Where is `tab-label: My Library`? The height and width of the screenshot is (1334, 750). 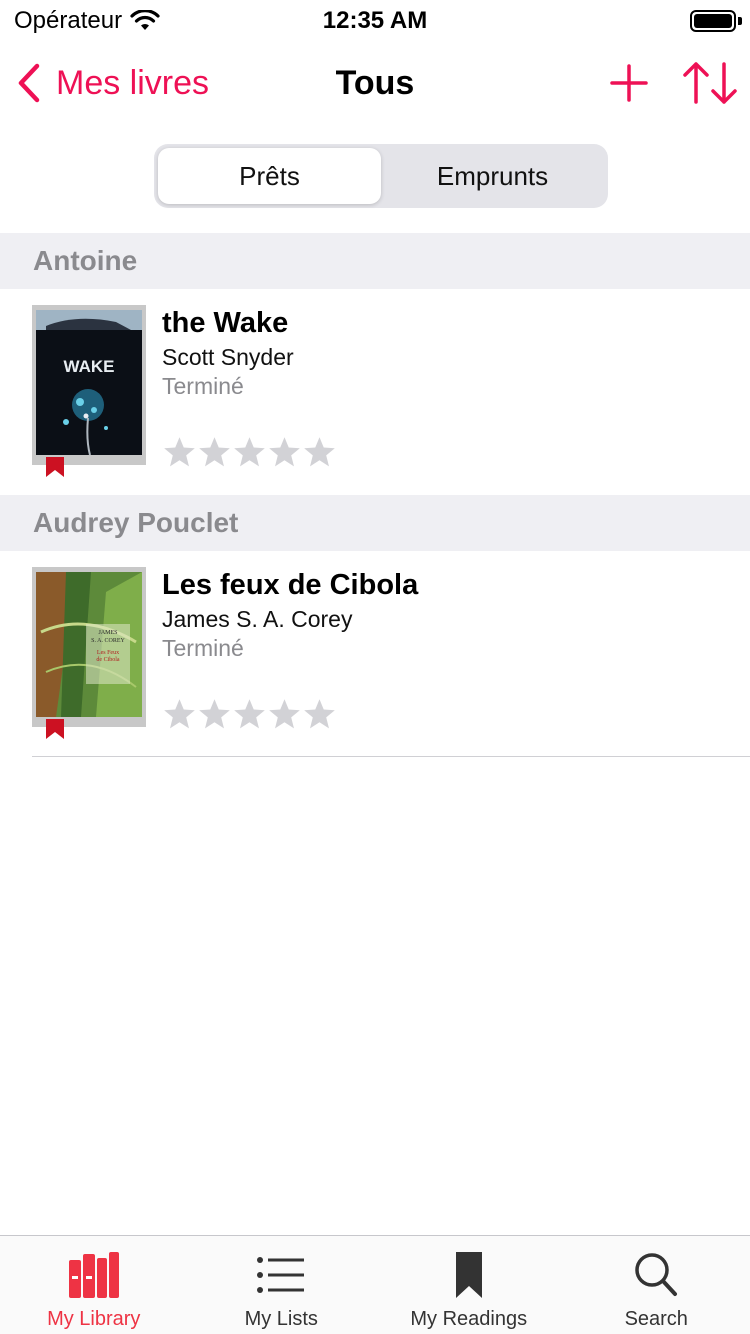
tab-label: My Library is located at coordinates (94, 1319).